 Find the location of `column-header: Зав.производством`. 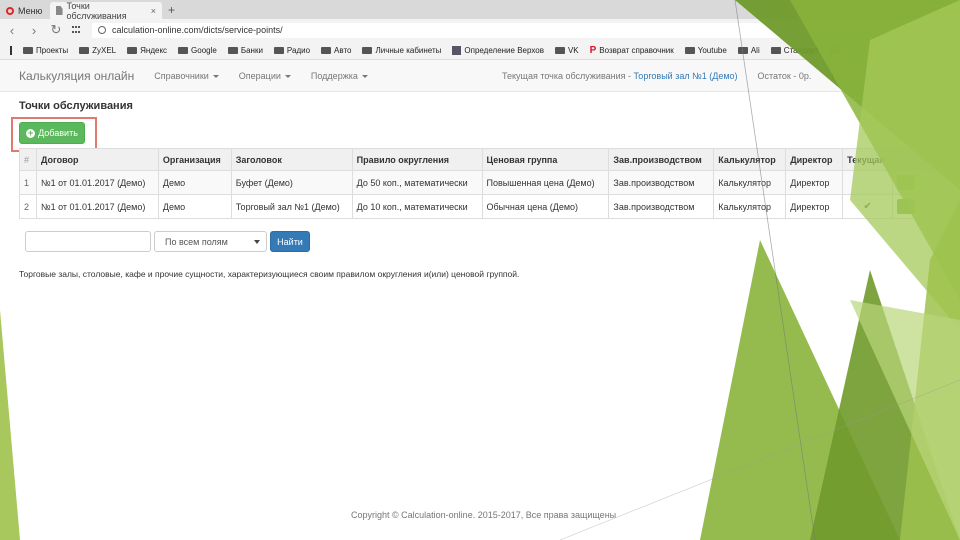

column-header: Зав.производством is located at coordinates (661, 159).